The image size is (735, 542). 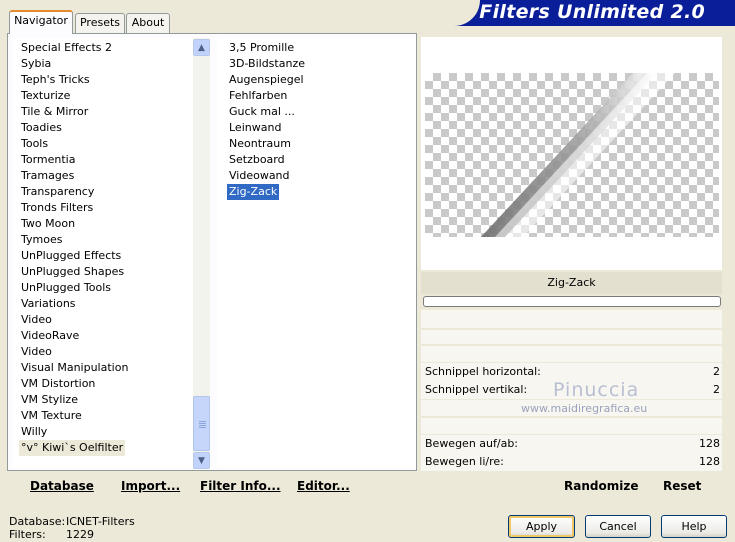 I want to click on category-item: Tramages, so click(x=47, y=176).